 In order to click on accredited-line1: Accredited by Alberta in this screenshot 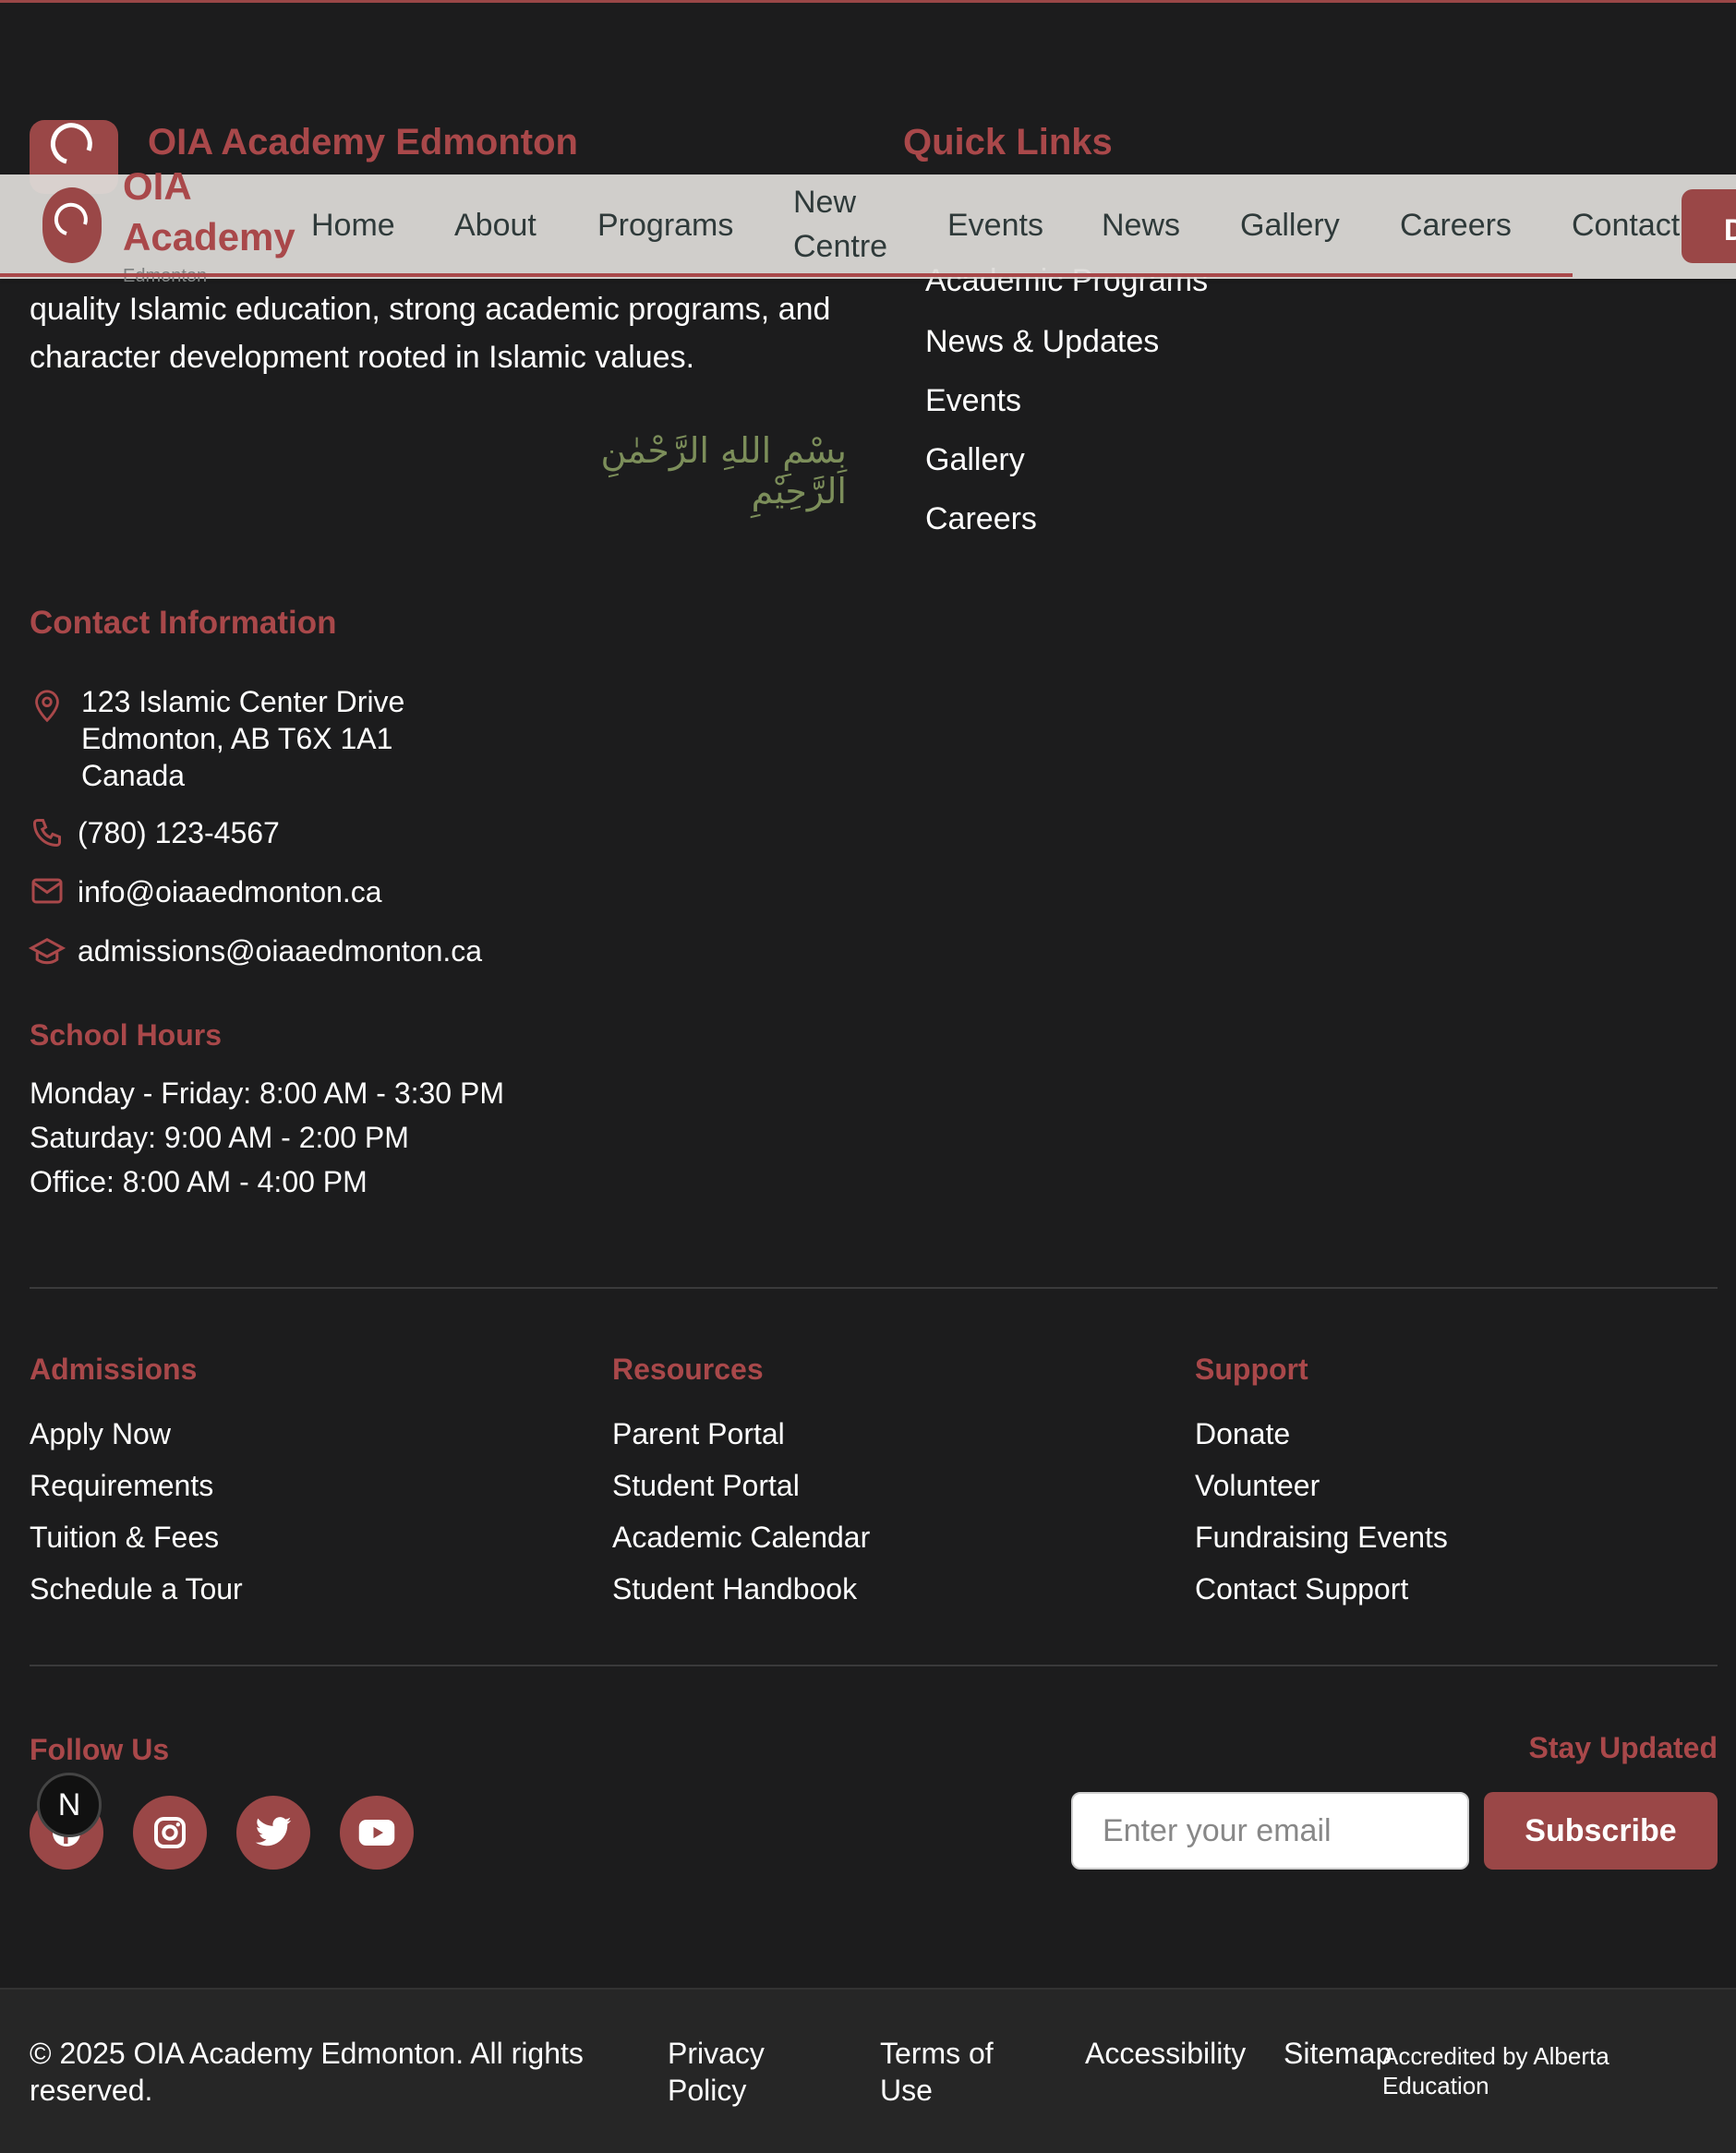, I will do `click(1495, 2056)`.